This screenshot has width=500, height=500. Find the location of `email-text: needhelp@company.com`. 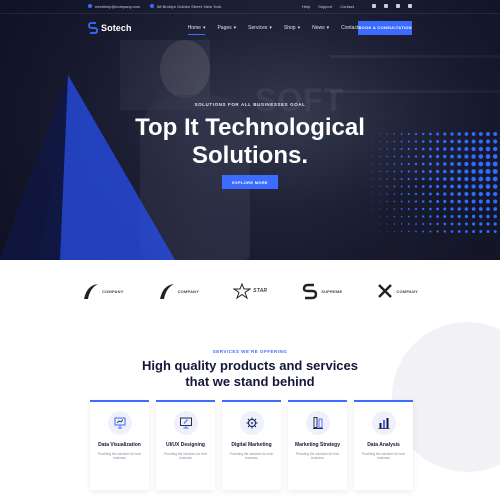

email-text: needhelp@company.com is located at coordinates (118, 6).